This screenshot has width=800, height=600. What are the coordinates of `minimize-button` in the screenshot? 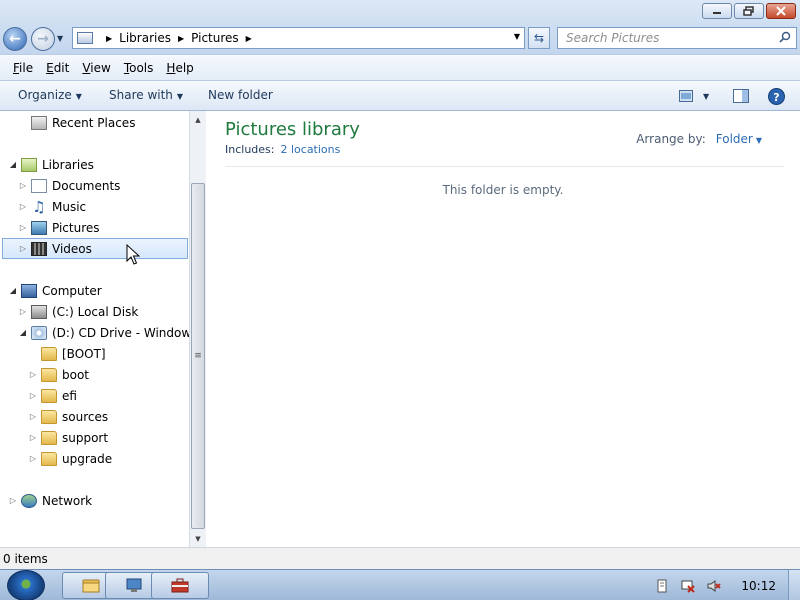 It's located at (717, 11).